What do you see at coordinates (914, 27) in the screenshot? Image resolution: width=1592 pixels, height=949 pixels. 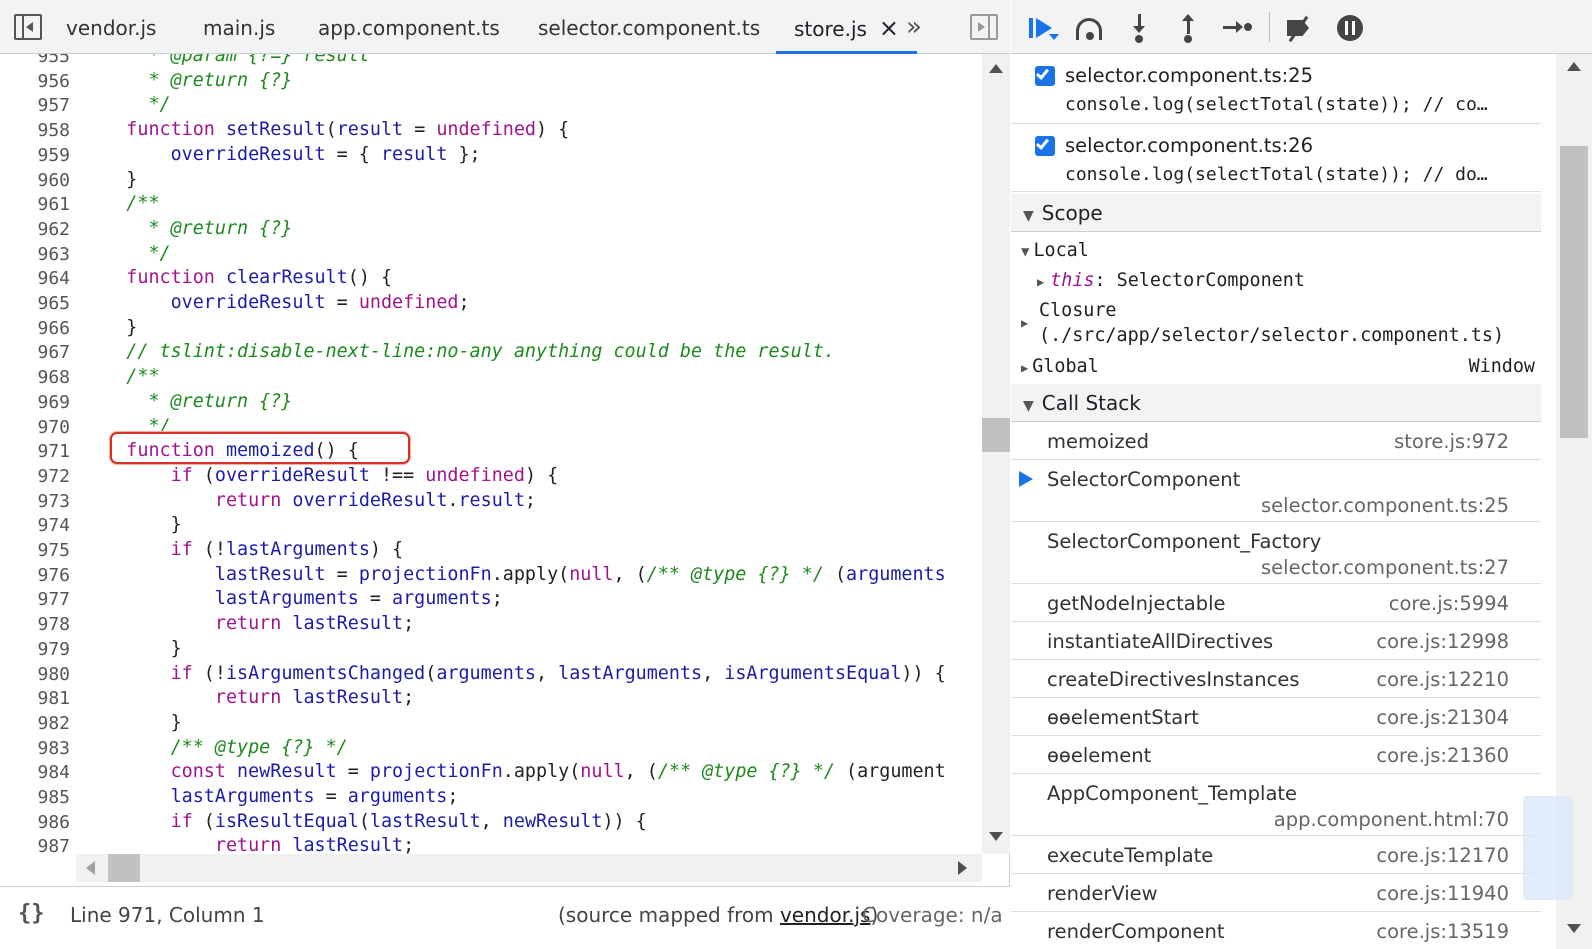 I see `more-tabs-icon: »` at bounding box center [914, 27].